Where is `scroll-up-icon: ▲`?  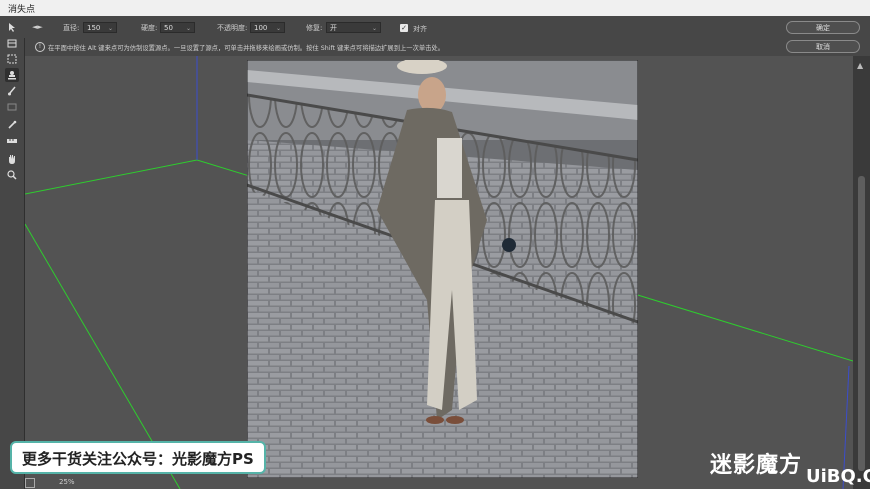 scroll-up-icon: ▲ is located at coordinates (860, 65).